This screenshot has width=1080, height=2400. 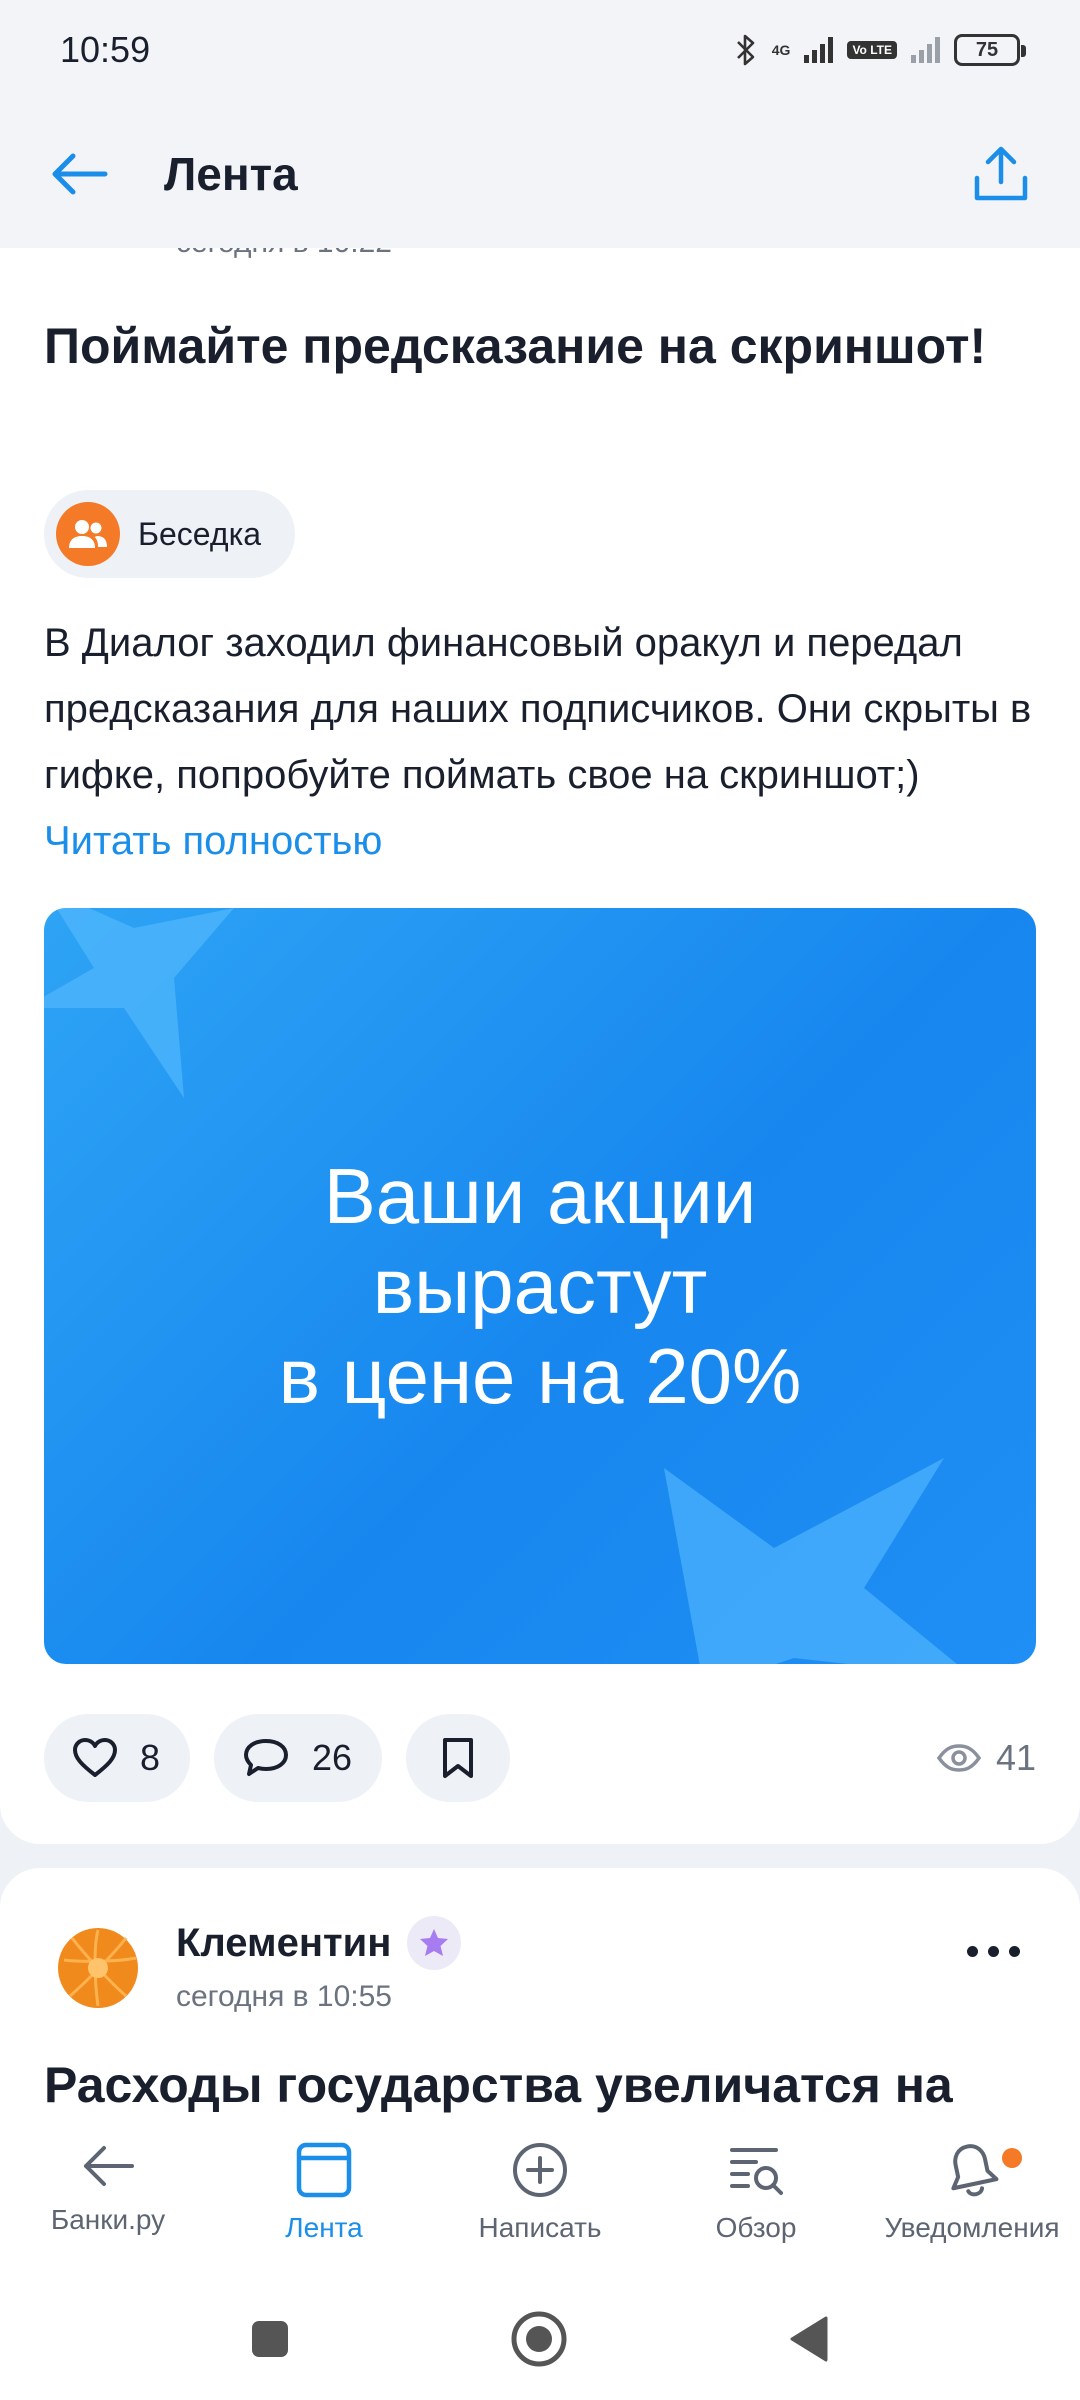 I want to click on post-actions: 8 26 41, so click(x=540, y=1758).